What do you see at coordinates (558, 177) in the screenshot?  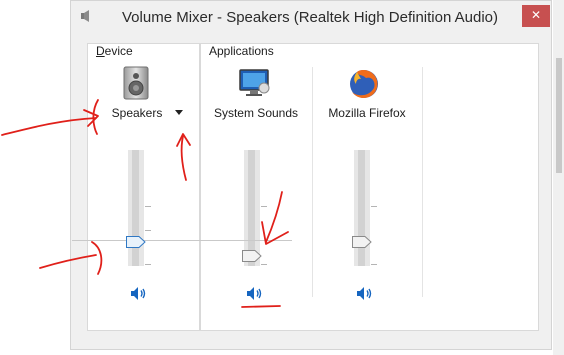 I see `scrollbar-track` at bounding box center [558, 177].